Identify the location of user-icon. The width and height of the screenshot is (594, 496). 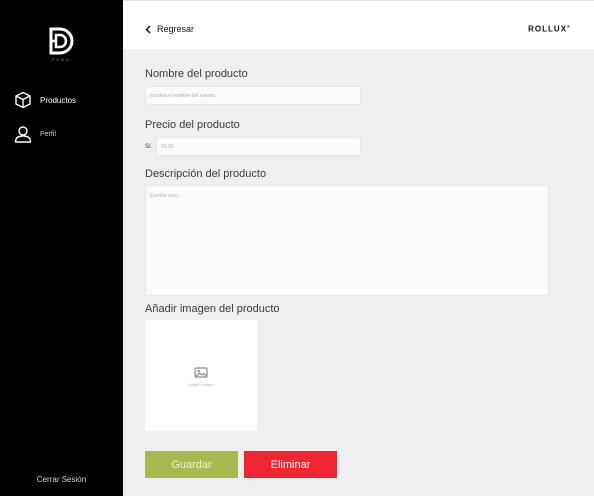
(23, 134).